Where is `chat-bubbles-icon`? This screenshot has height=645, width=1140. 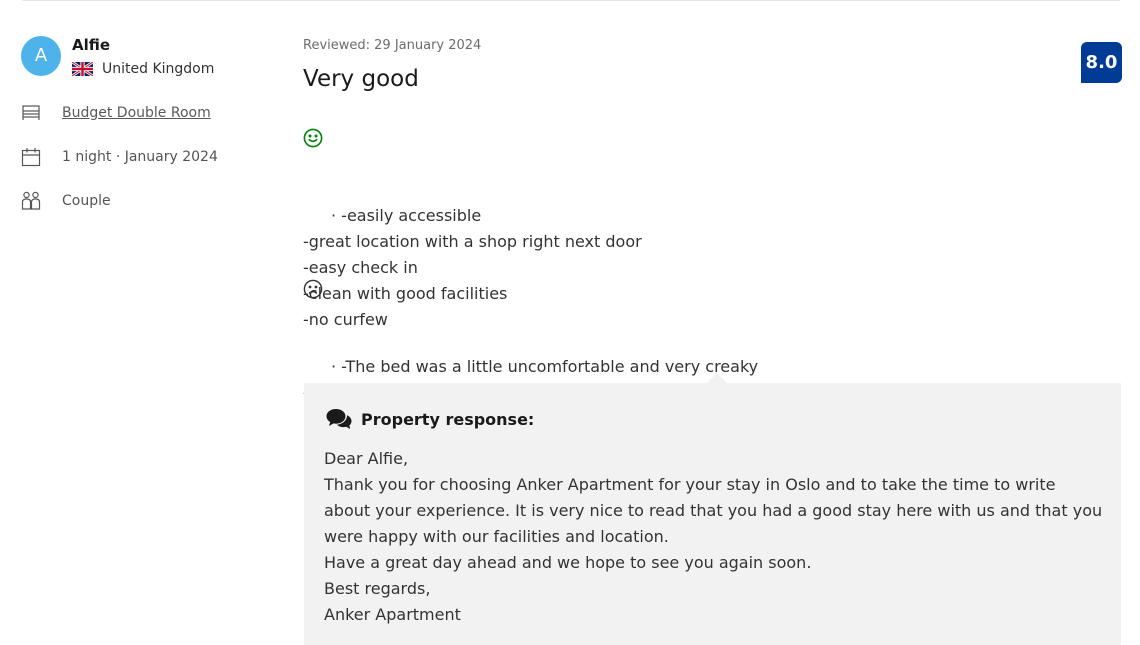 chat-bubbles-icon is located at coordinates (339, 419).